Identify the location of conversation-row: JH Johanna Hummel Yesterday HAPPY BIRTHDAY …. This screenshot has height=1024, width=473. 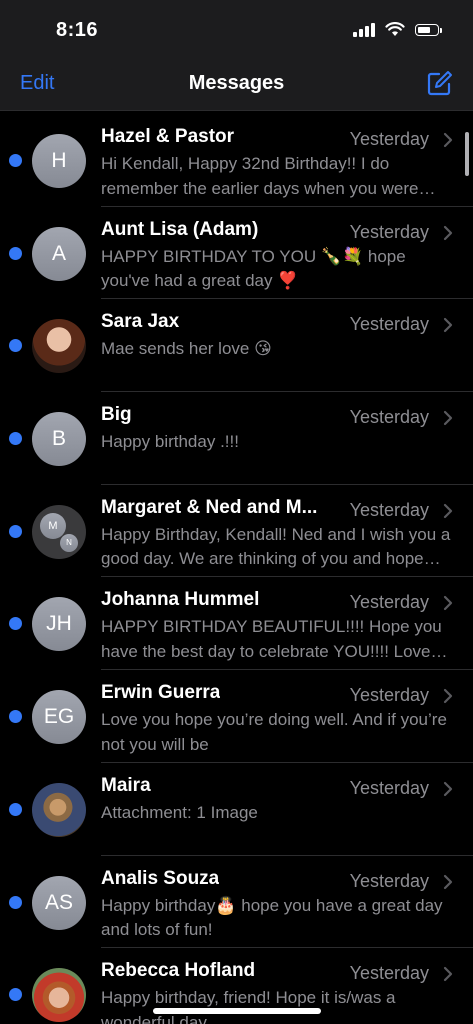
(236, 624).